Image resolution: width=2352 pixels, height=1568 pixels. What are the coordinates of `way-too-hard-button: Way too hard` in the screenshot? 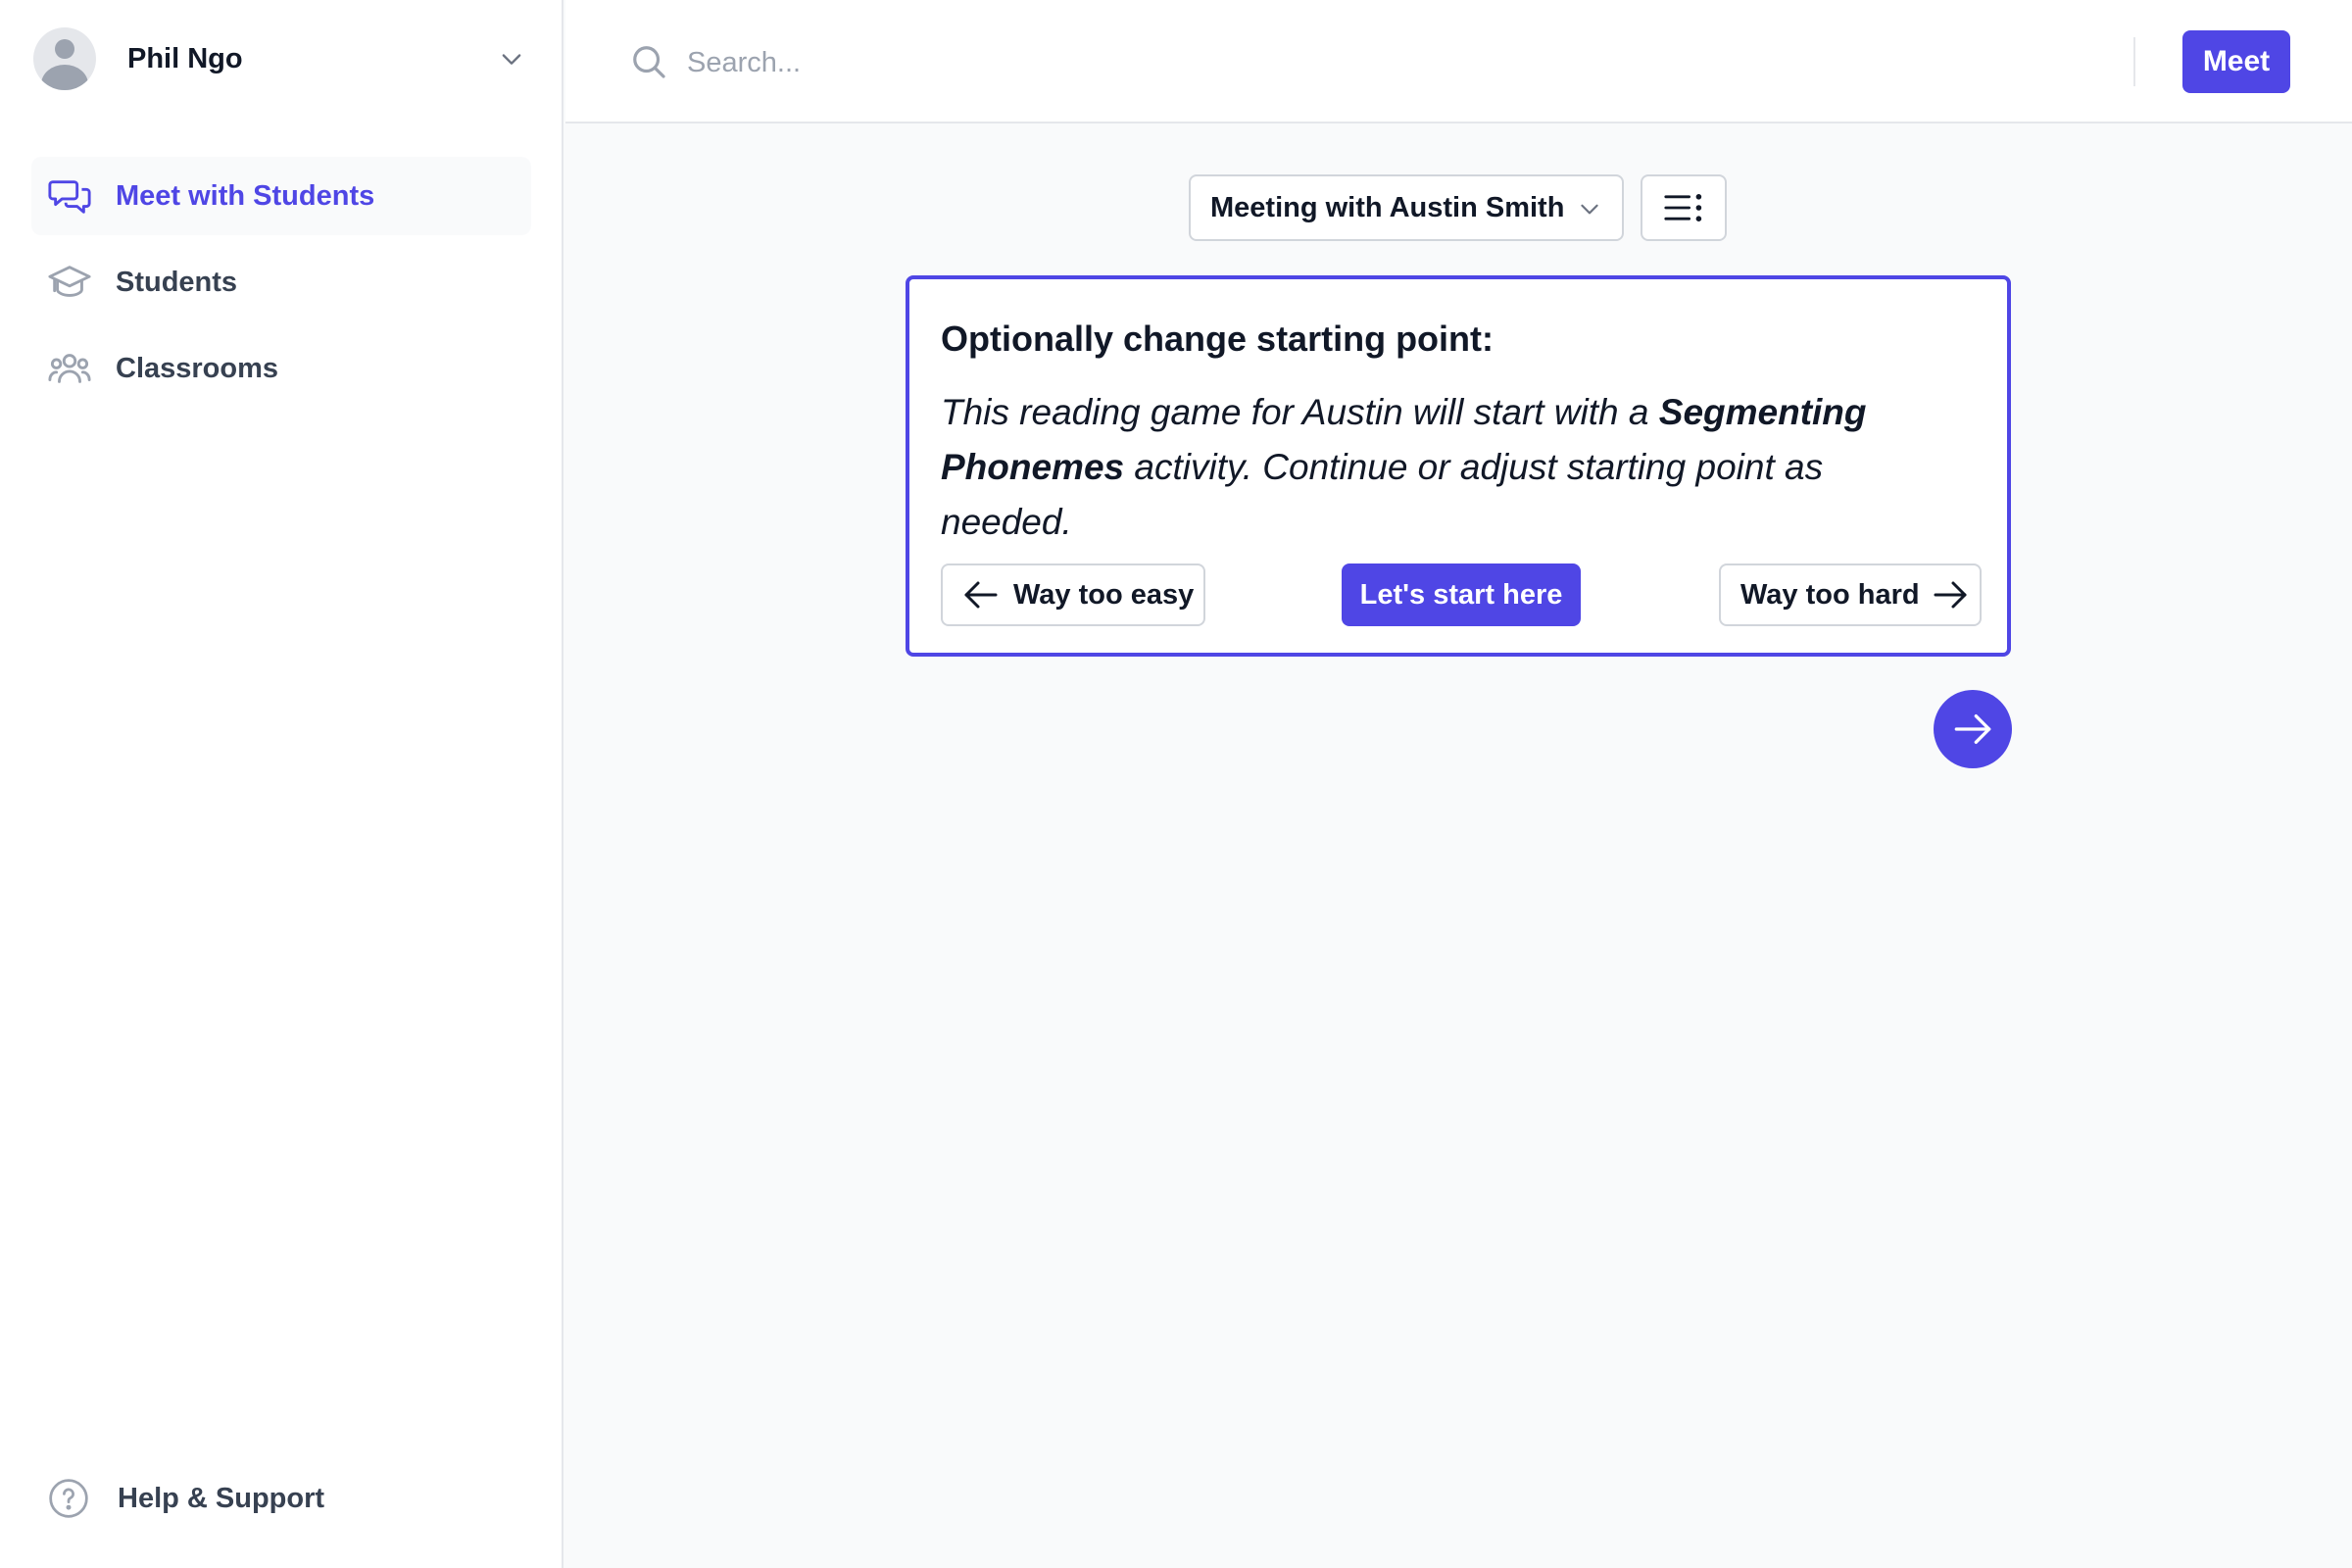 It's located at (1850, 595).